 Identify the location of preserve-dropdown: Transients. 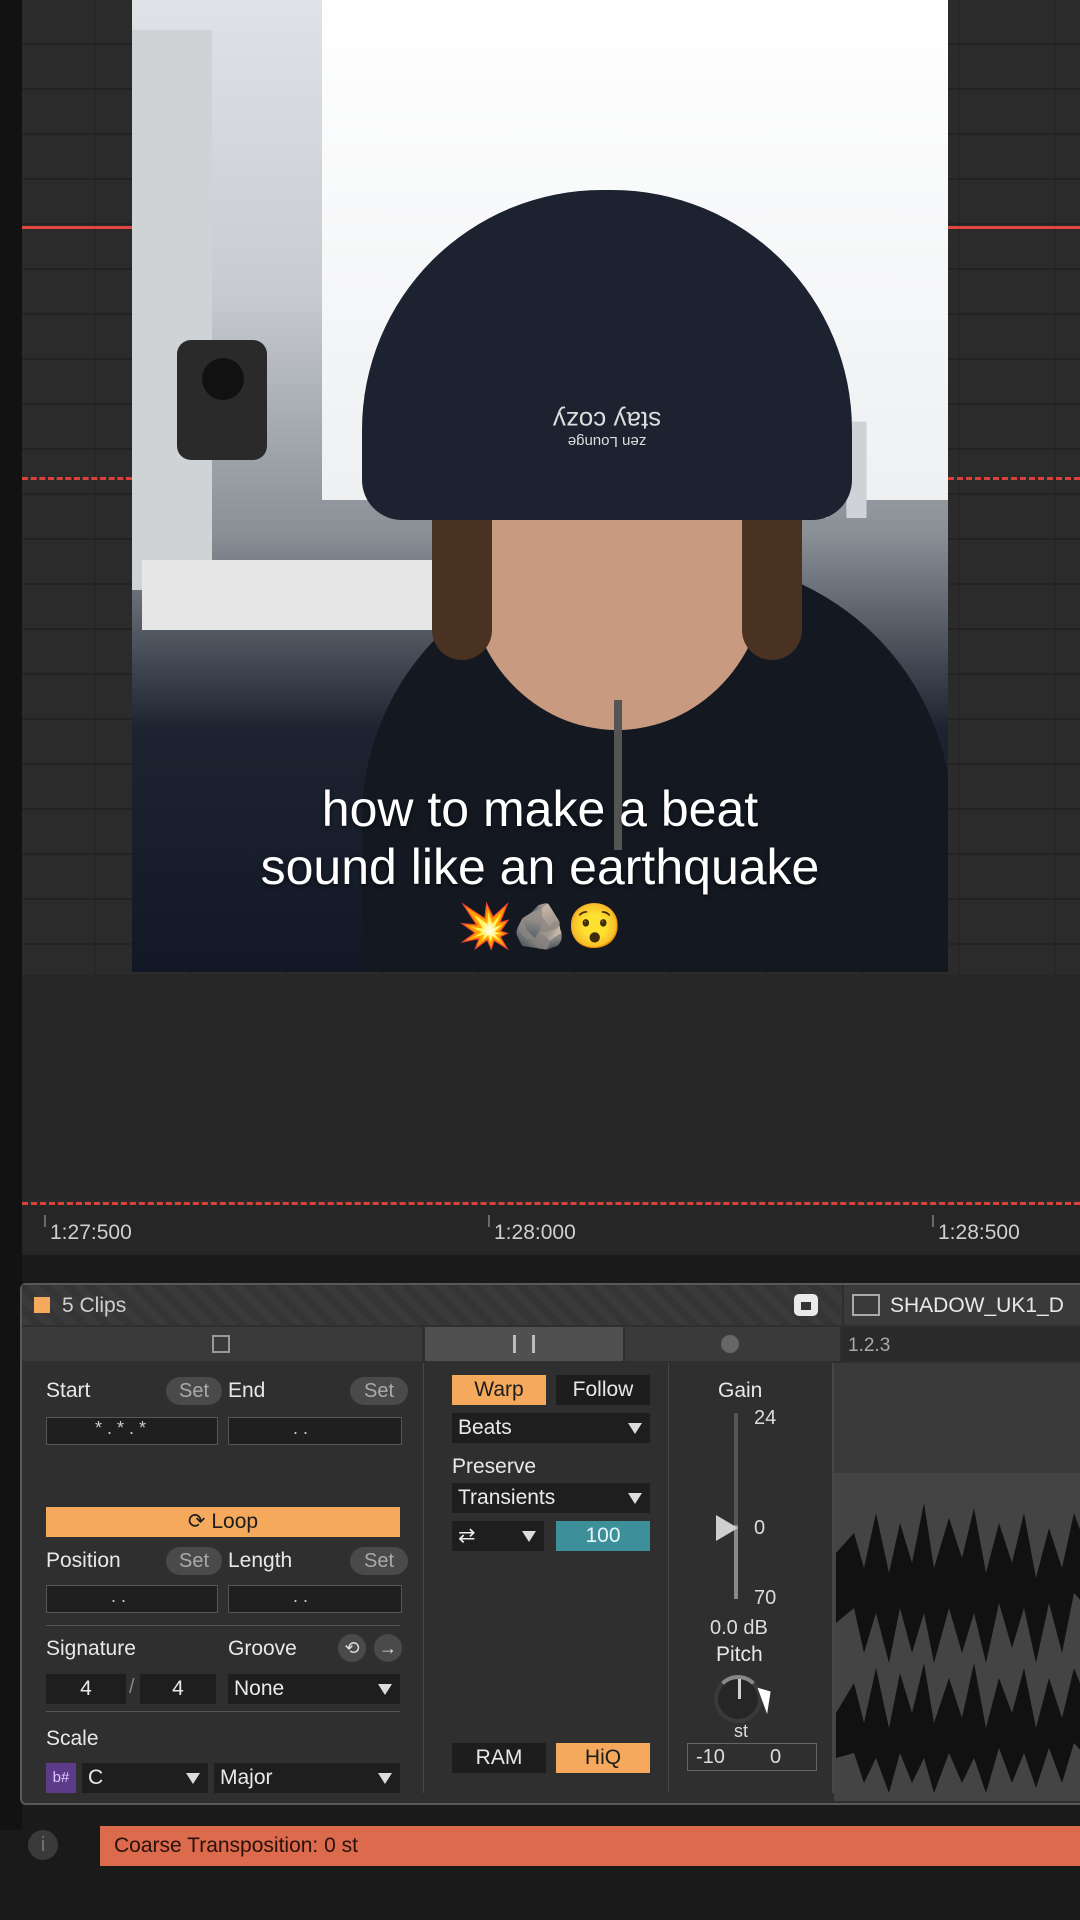
(551, 1498).